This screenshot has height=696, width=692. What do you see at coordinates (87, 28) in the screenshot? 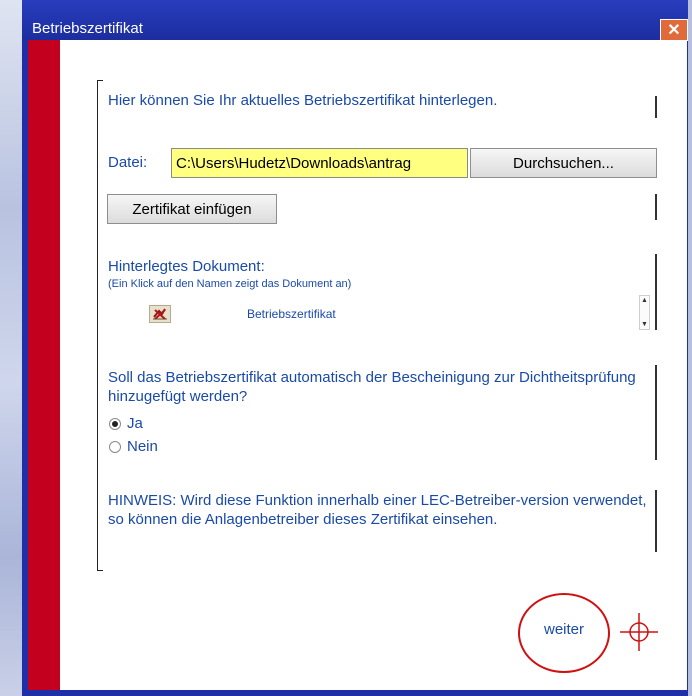
I see `window-title: Betriebszertifikat` at bounding box center [87, 28].